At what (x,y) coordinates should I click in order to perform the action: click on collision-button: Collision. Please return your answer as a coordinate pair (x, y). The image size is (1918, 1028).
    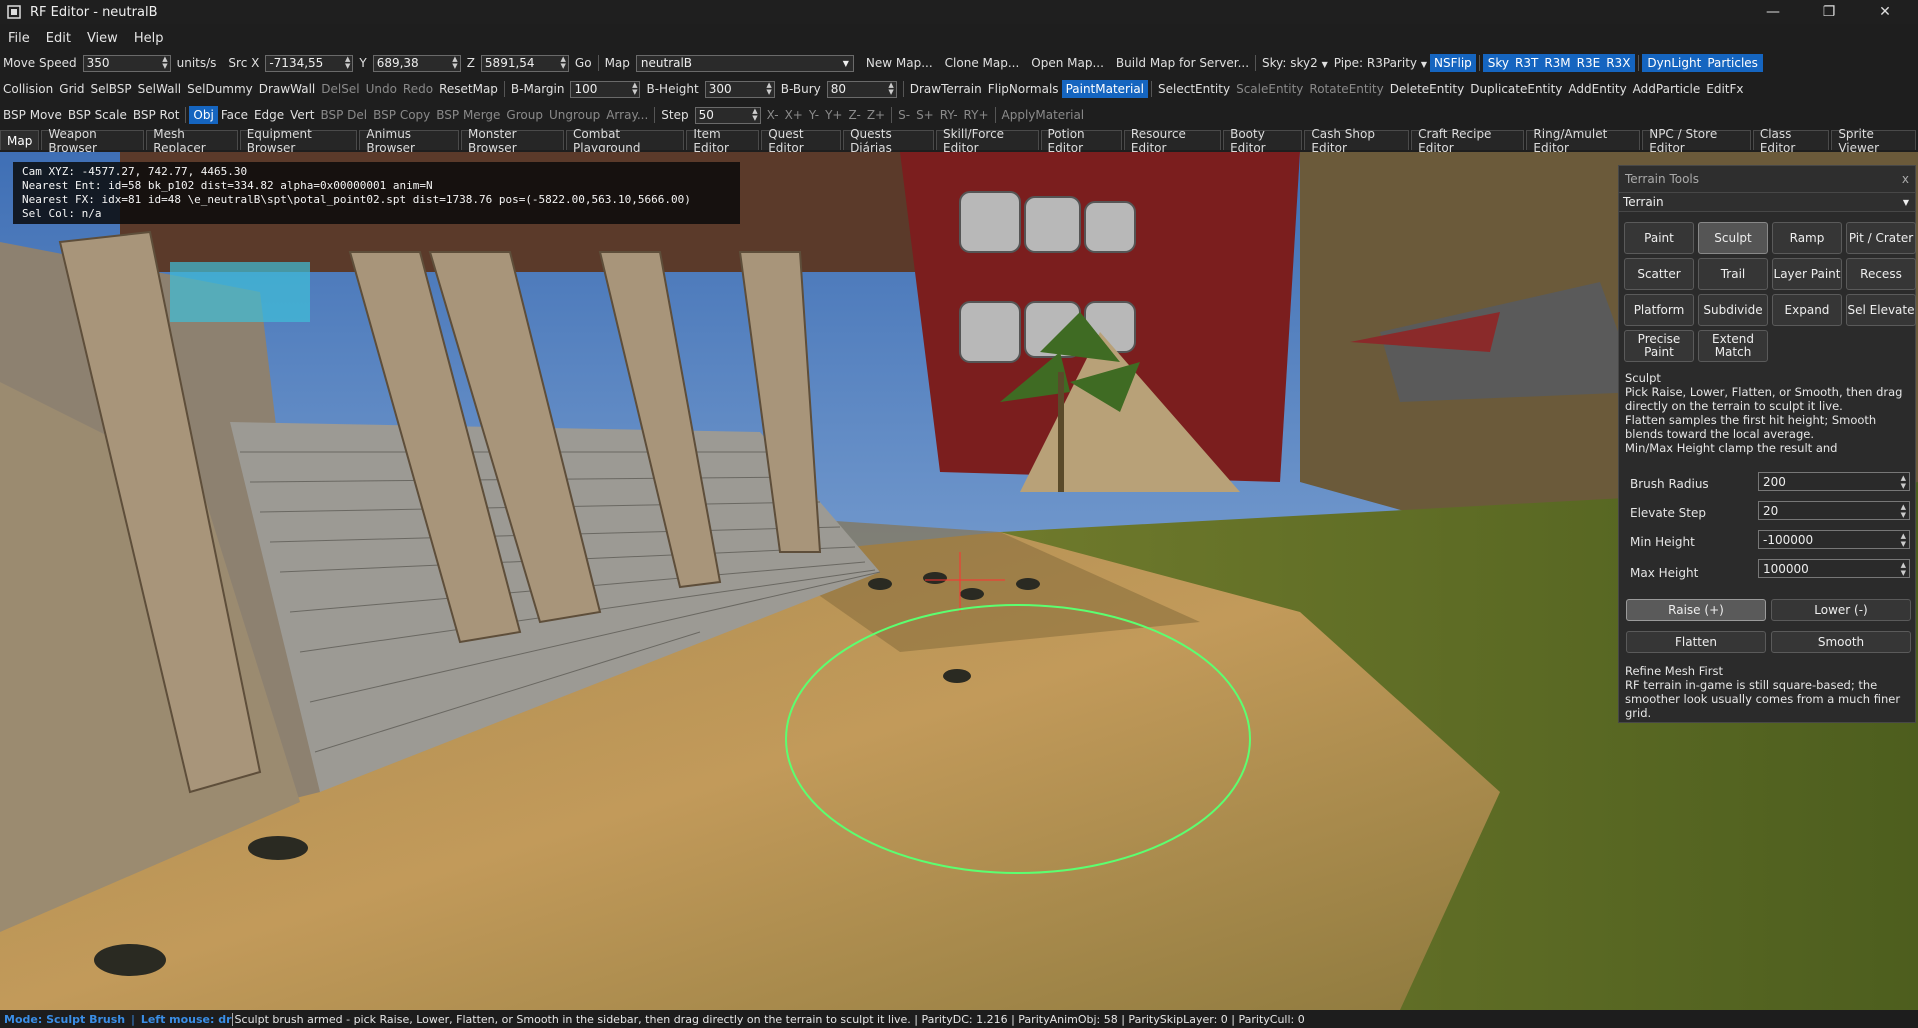
    Looking at the image, I should click on (28, 89).